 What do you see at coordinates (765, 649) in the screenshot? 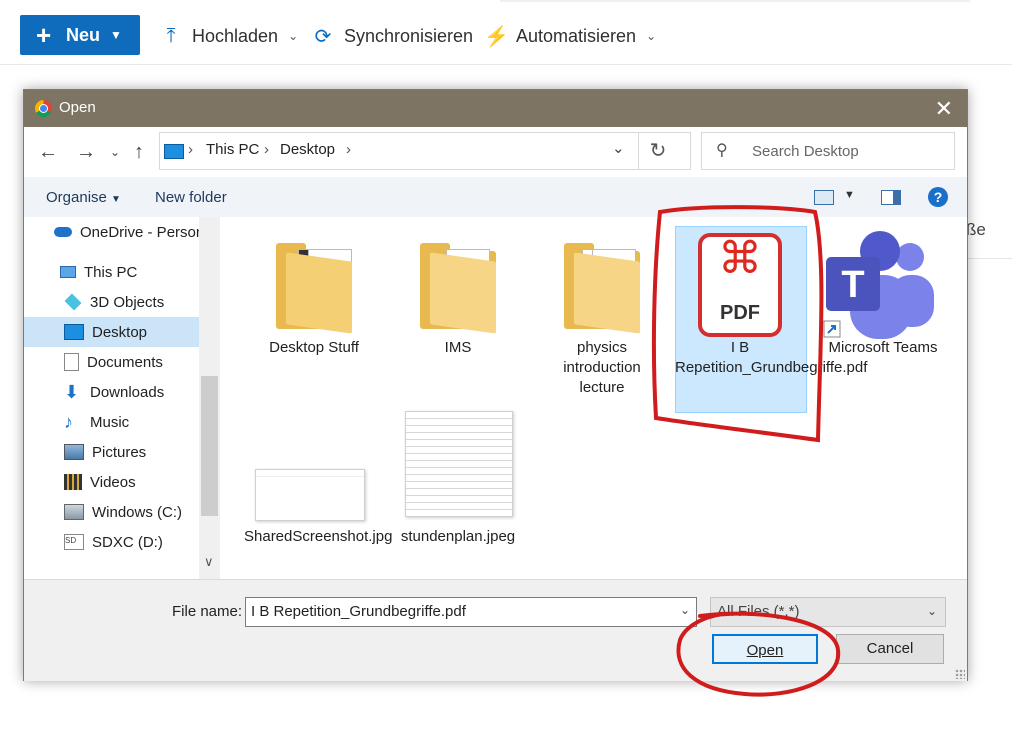
I see `open-button: Open` at bounding box center [765, 649].